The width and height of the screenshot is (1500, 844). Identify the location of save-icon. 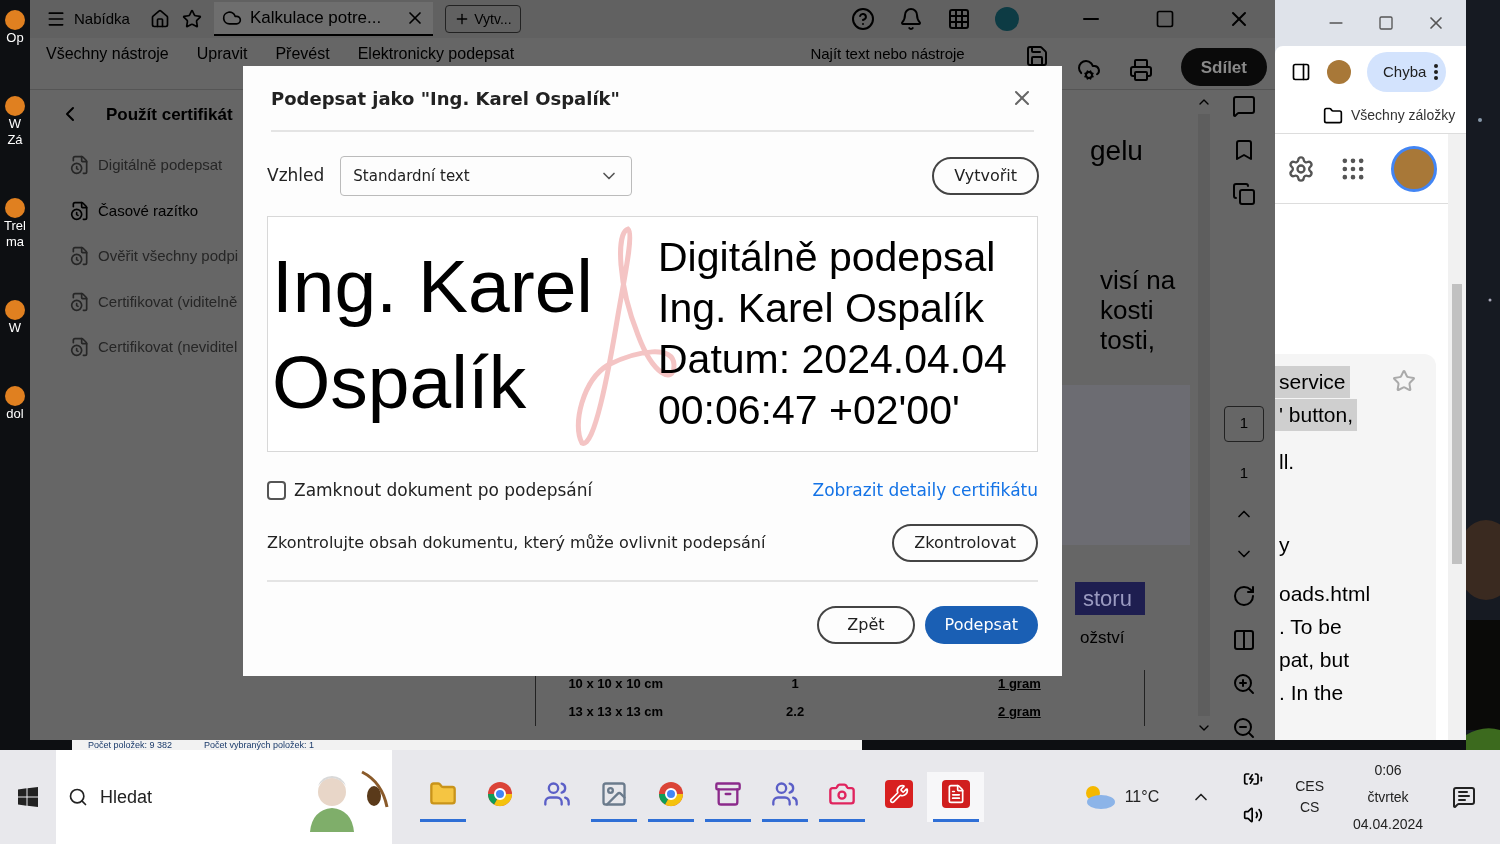
(1036, 56).